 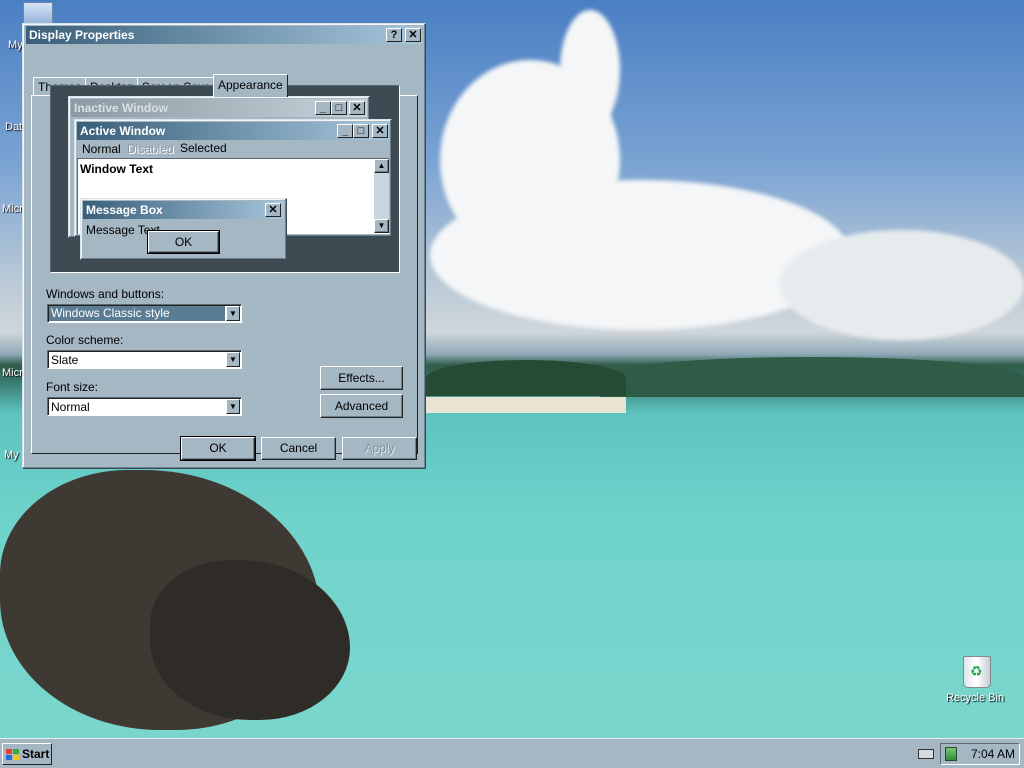 I want to click on window-text: Window Text, so click(x=116, y=169).